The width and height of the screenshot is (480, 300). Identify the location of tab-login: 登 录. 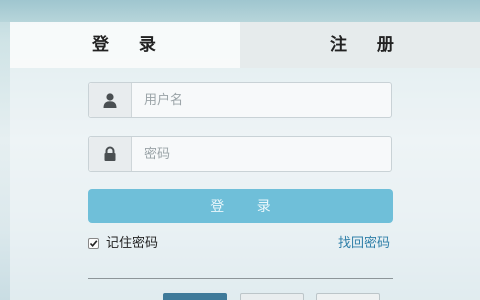
(125, 45).